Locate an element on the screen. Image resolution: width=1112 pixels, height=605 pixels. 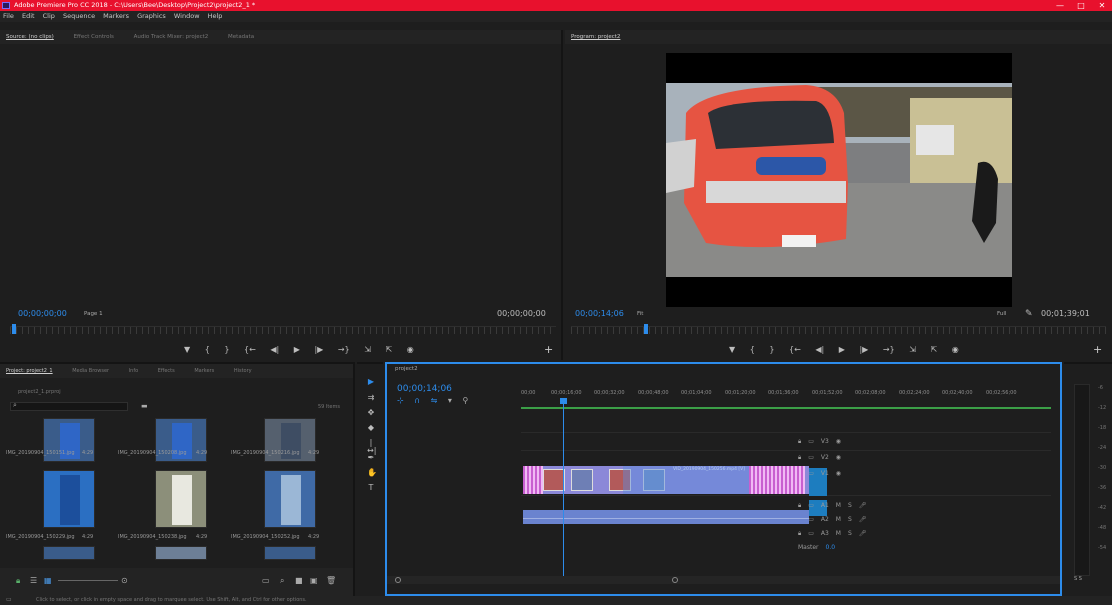
snap-icon: ∩ is located at coordinates (417, 400).